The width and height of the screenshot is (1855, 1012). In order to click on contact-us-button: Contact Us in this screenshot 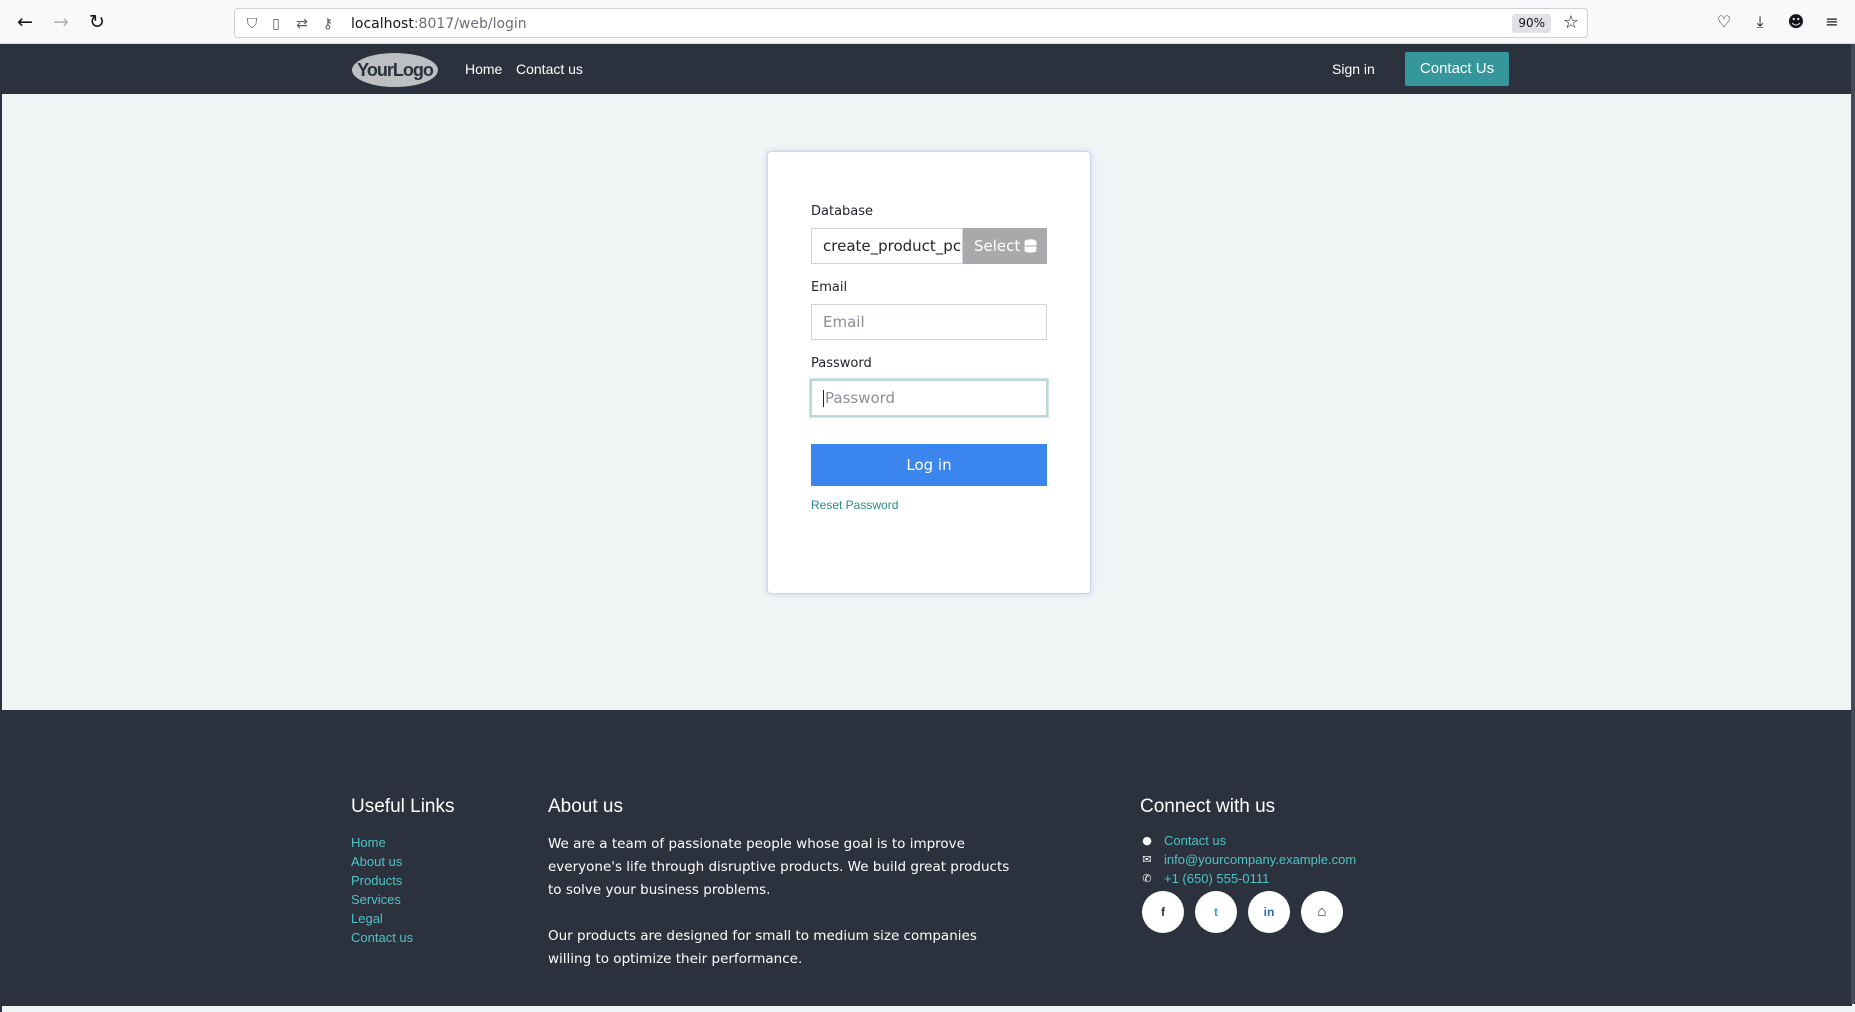, I will do `click(1457, 69)`.